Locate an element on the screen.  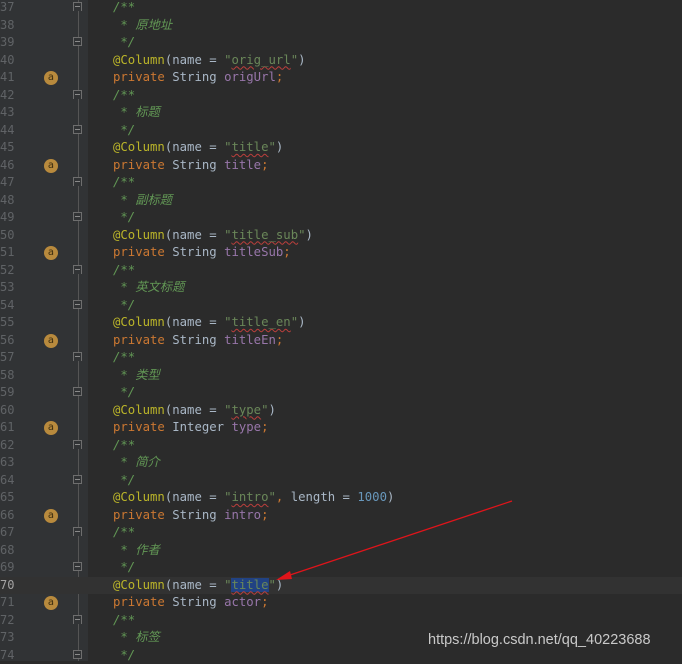
line-number: 70 is located at coordinates (7, 586).